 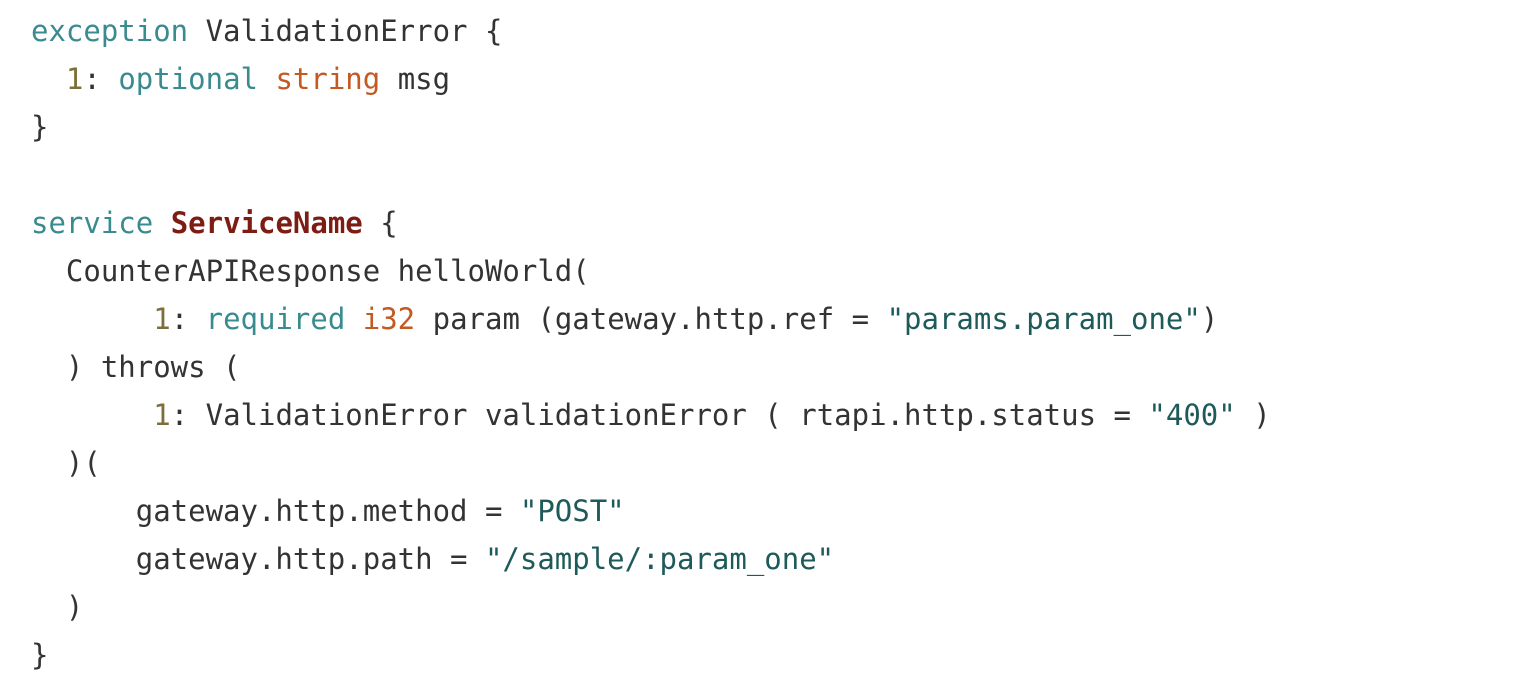 I want to click on code-text-token: param (gateway.http.ref =, so click(x=651, y=319).